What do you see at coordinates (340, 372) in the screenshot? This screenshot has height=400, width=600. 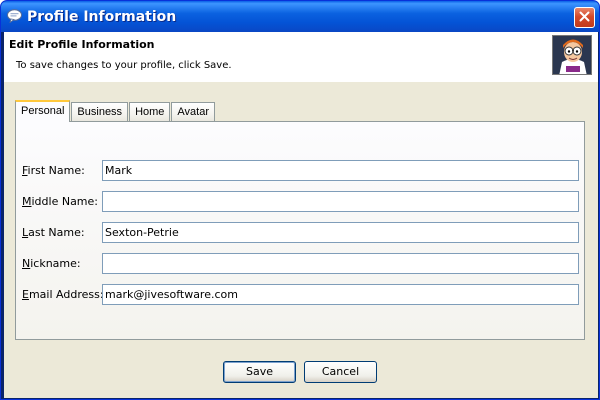 I see `cancel-button: Cancel` at bounding box center [340, 372].